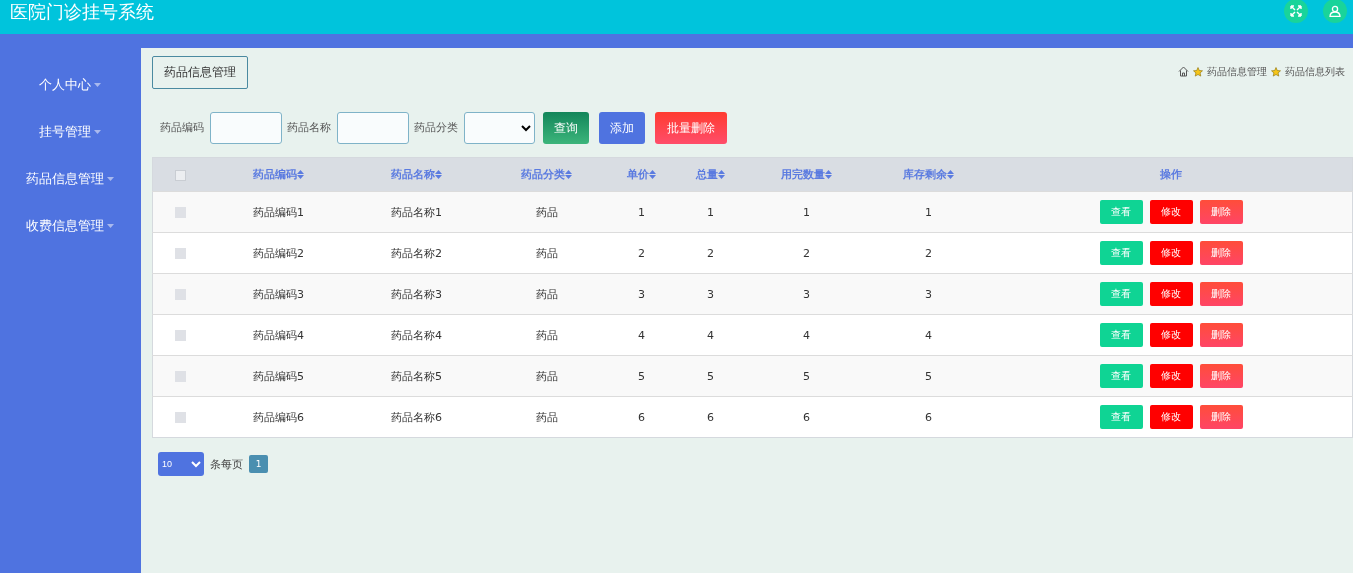 This screenshot has height=573, width=1353. I want to click on page-button: 1, so click(258, 464).